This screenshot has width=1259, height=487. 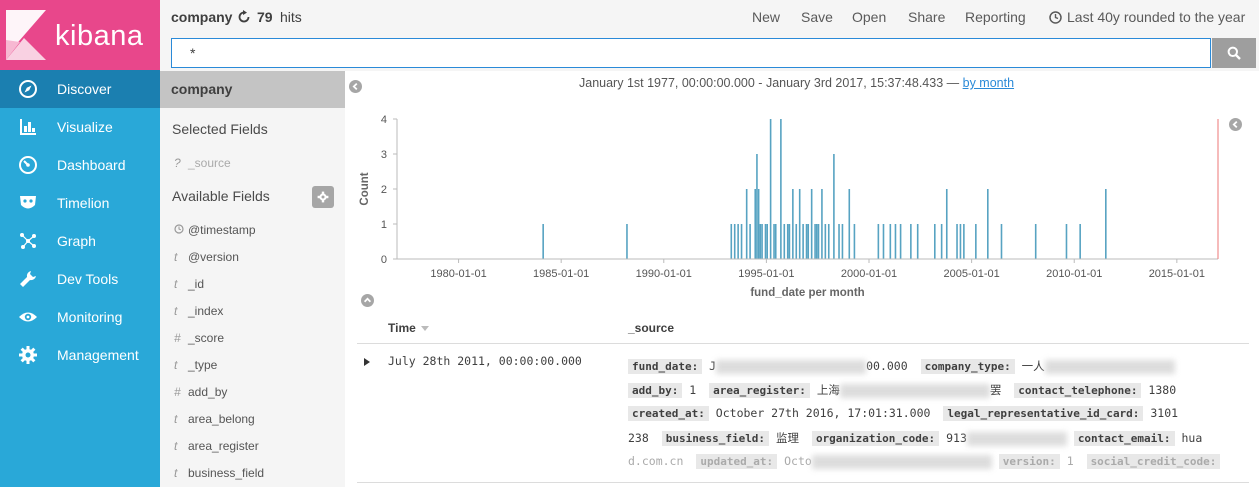 What do you see at coordinates (384, 155) in the screenshot?
I see `y-tick-label: 3` at bounding box center [384, 155].